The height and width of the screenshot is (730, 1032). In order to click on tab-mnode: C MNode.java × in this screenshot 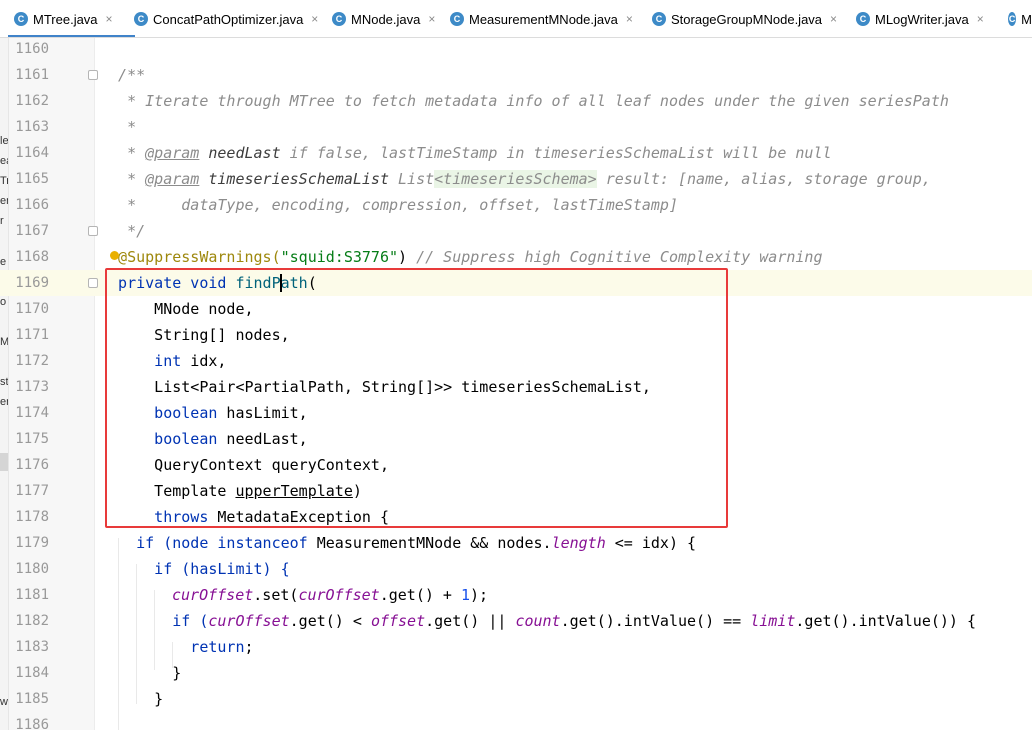, I will do `click(384, 18)`.